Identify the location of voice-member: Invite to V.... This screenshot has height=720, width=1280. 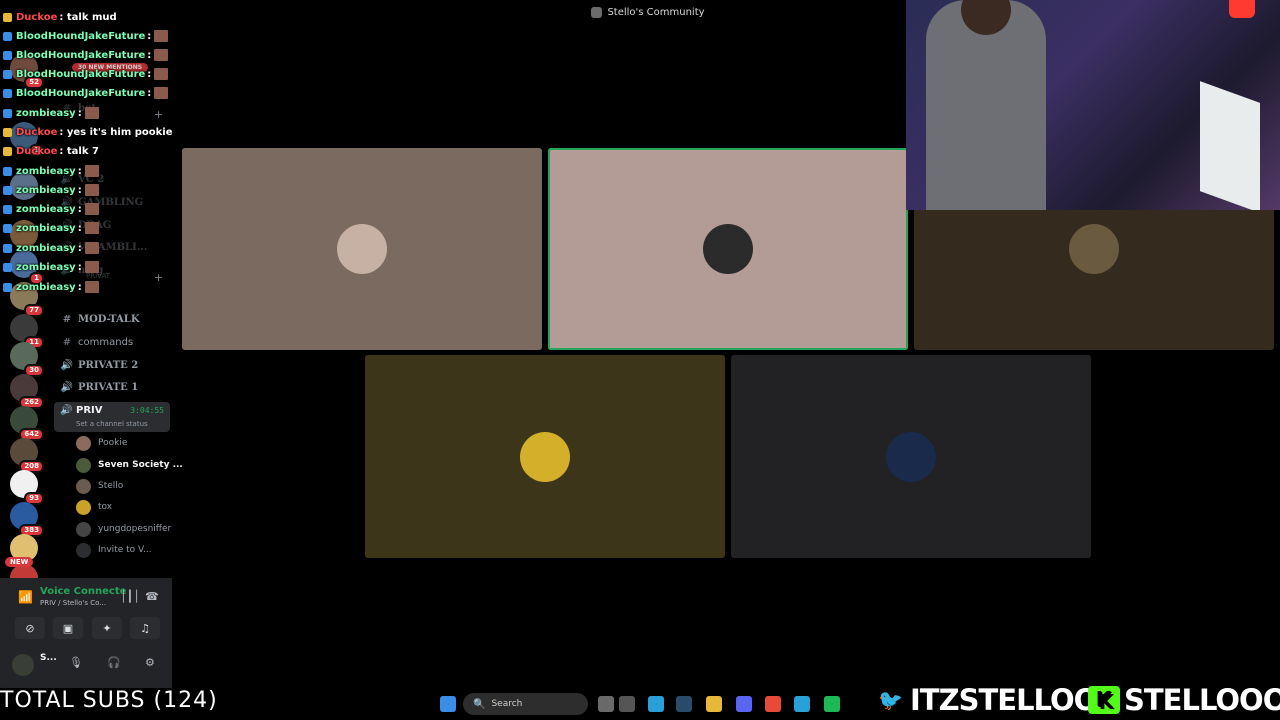
(114, 550).